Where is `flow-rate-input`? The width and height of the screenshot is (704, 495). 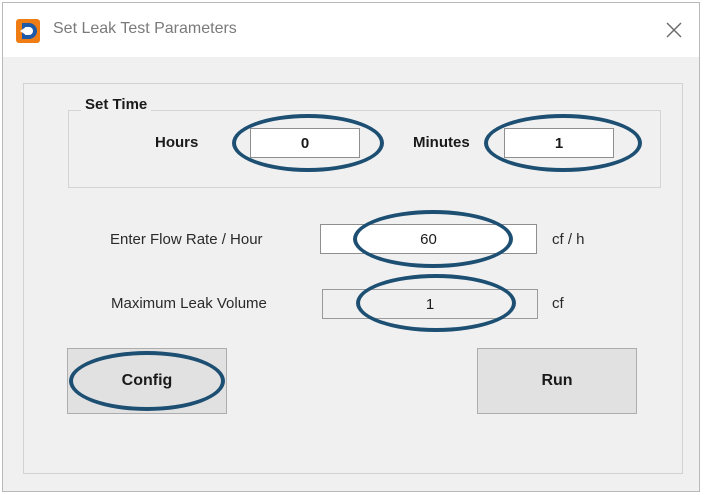
flow-rate-input is located at coordinates (428, 239).